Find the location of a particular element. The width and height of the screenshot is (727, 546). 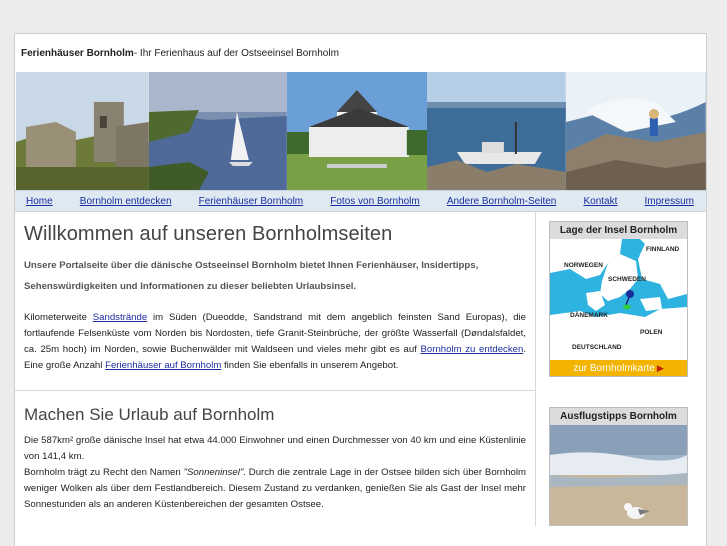

site-name: Ferienhäuser Bornholm is located at coordinates (77, 53).